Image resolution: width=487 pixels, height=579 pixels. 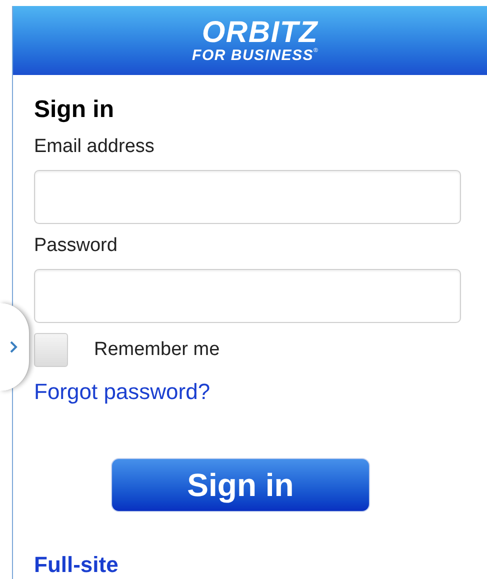 I want to click on remember-checkbox, so click(x=51, y=350).